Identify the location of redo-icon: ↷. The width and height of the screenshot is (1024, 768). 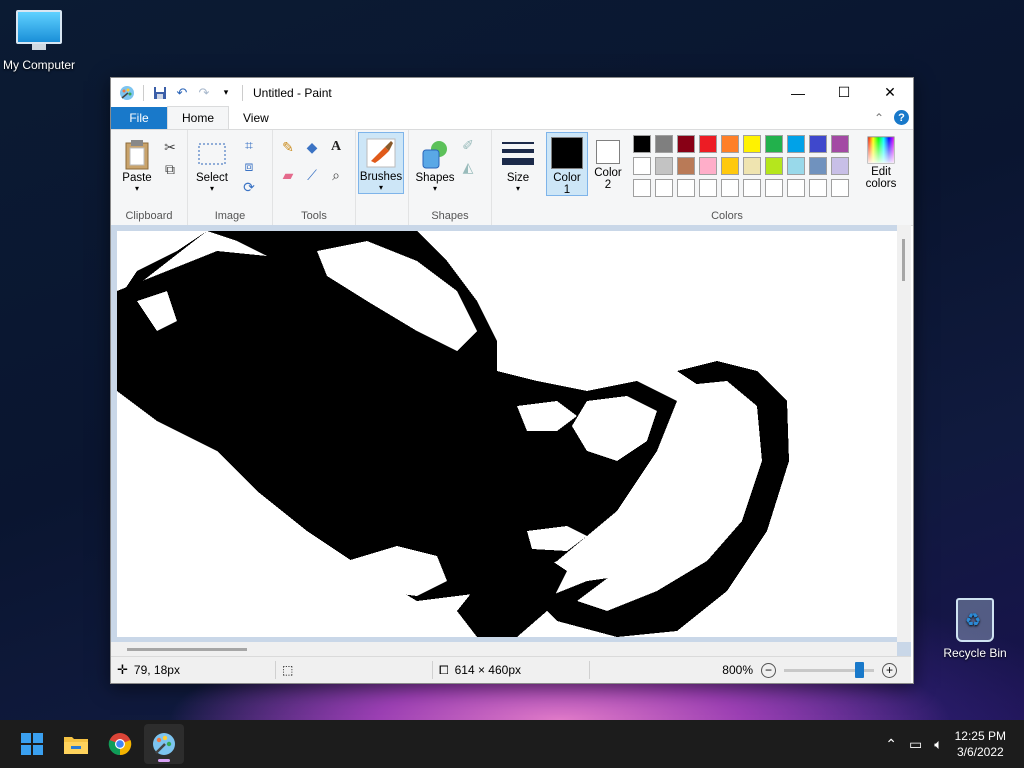
(204, 93).